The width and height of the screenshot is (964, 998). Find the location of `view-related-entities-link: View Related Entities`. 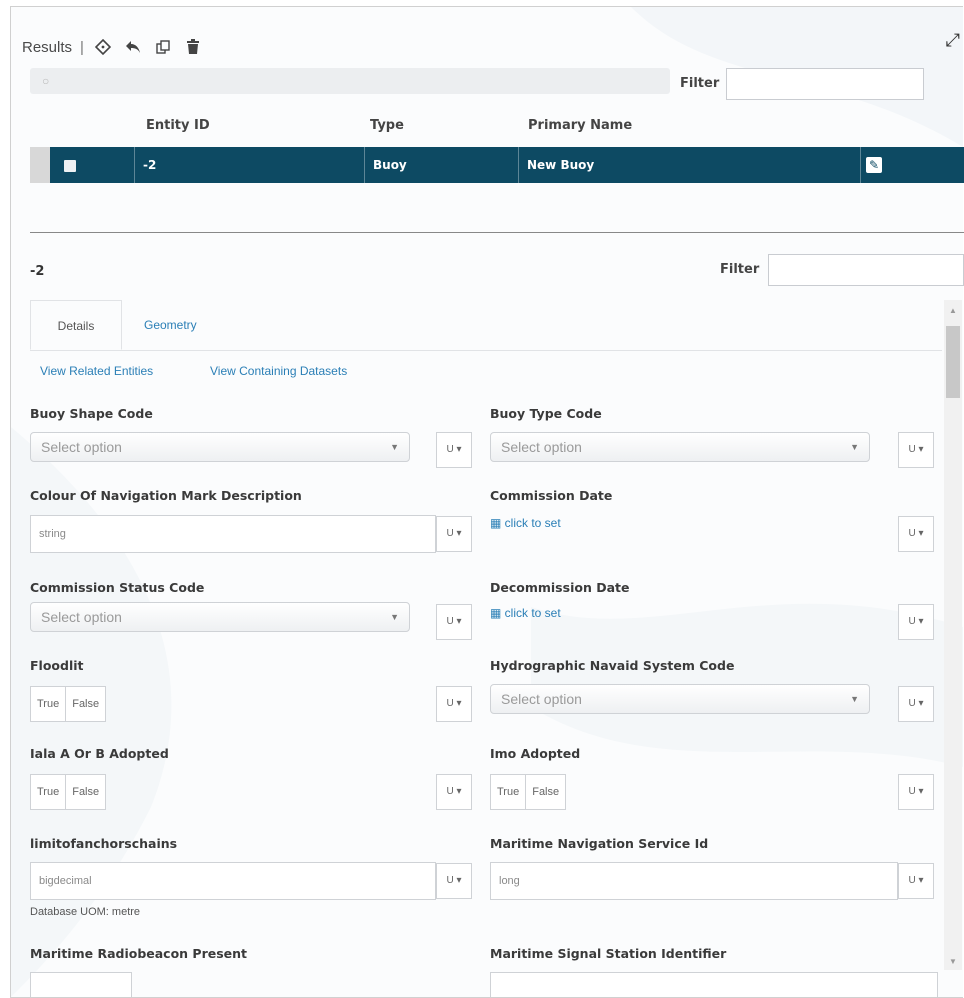

view-related-entities-link: View Related Entities is located at coordinates (96, 371).